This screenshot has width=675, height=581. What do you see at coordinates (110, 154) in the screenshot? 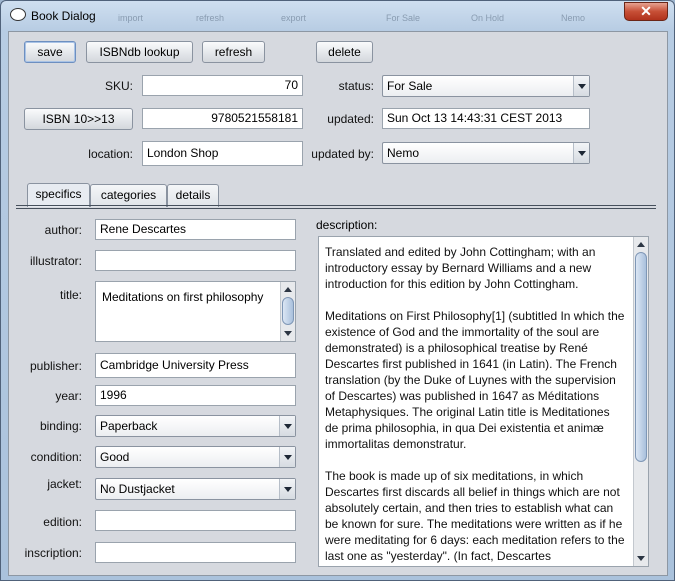
I see `location-label: location:` at bounding box center [110, 154].